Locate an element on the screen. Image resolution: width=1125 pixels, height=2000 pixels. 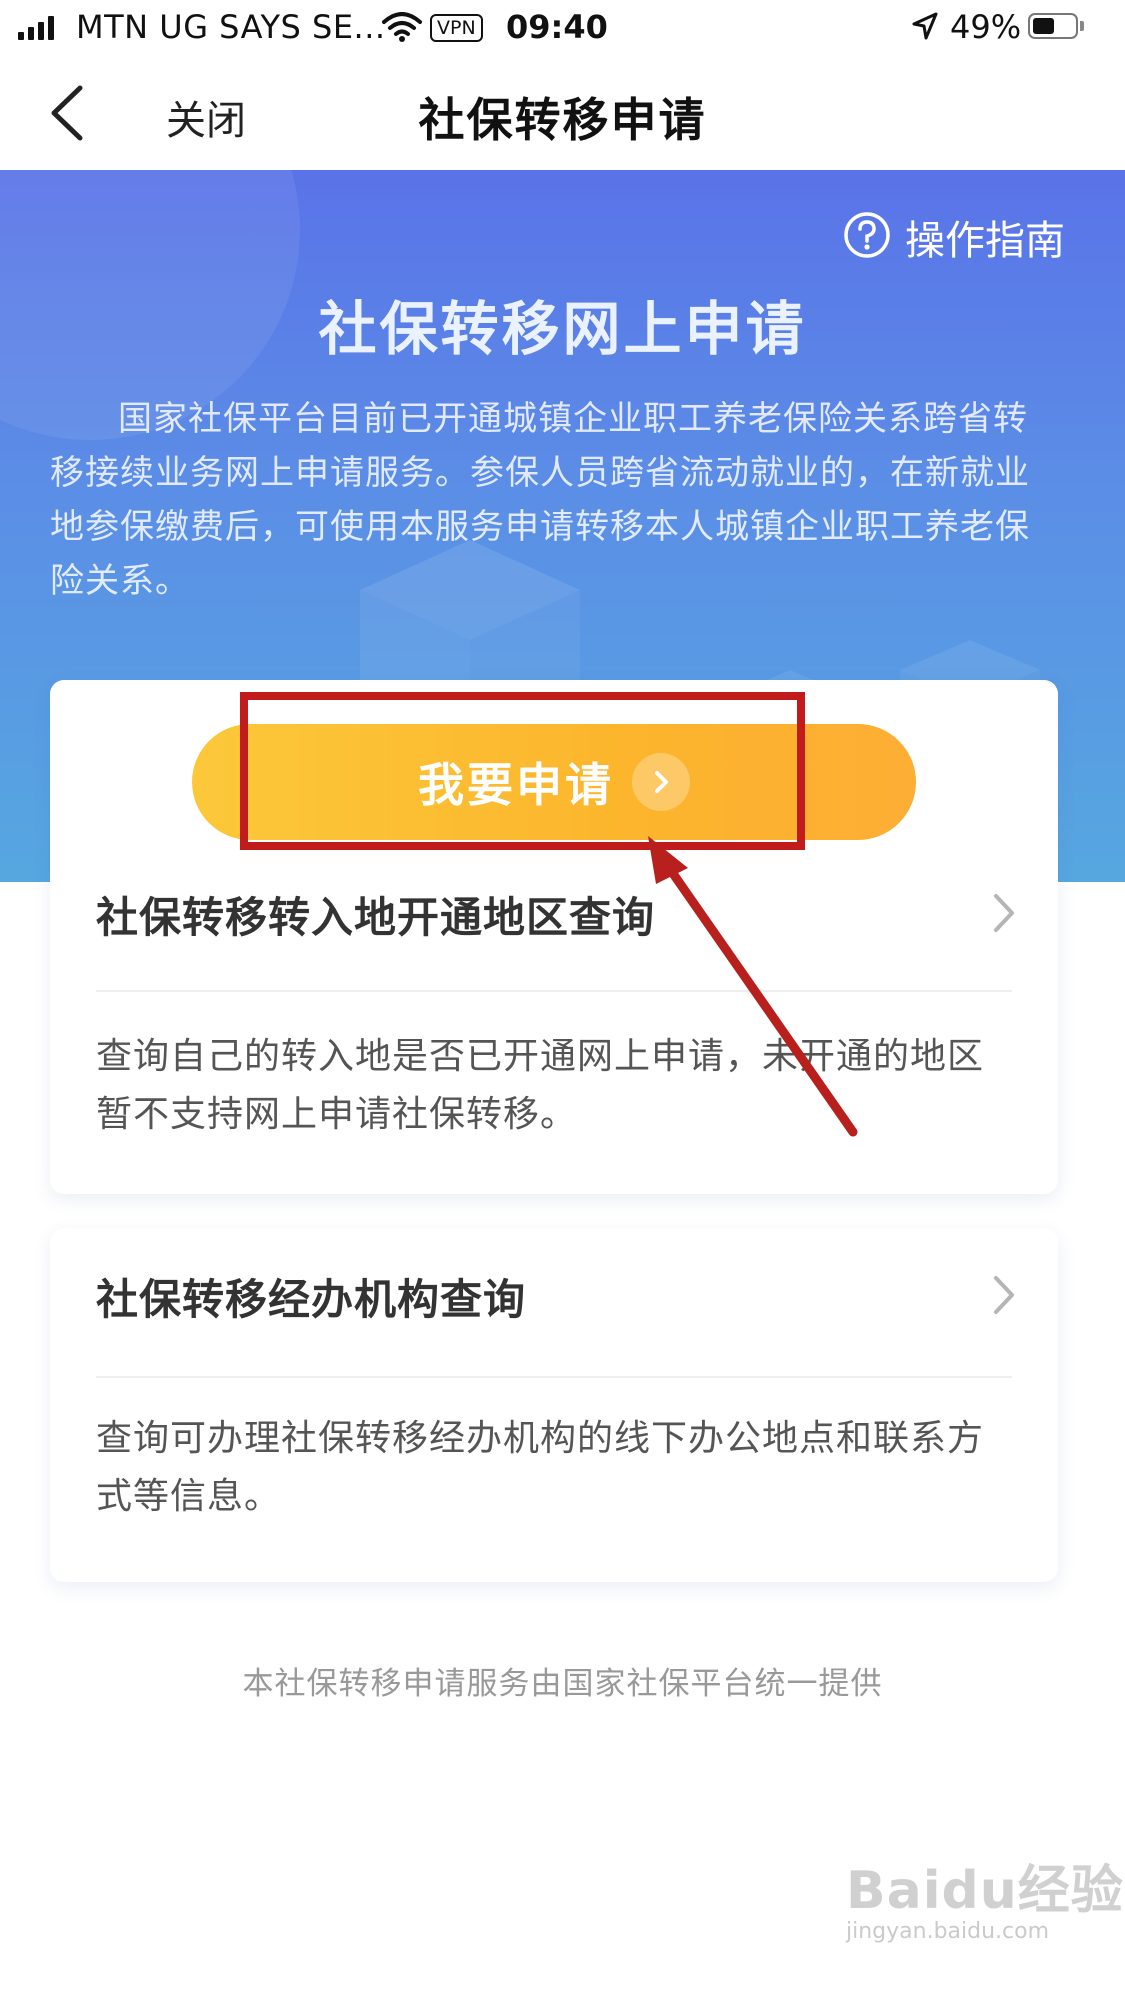
baidu-watermark: Baidu经验 jingyan.baidu.com is located at coordinates (985, 1896).